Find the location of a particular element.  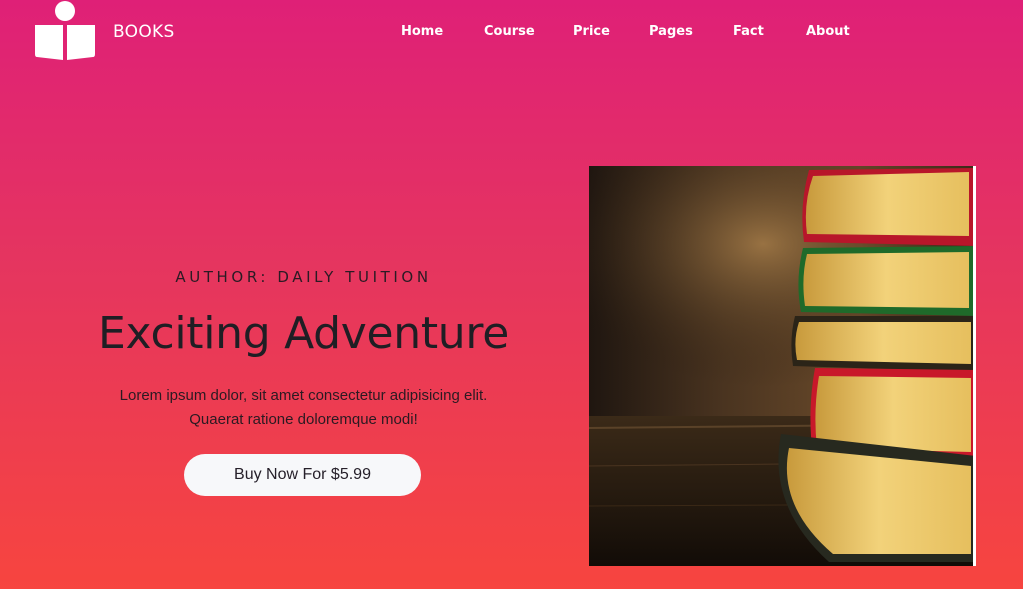

hero-description-line-2: Quaerat ratione doloremque modi! is located at coordinates (303, 419).